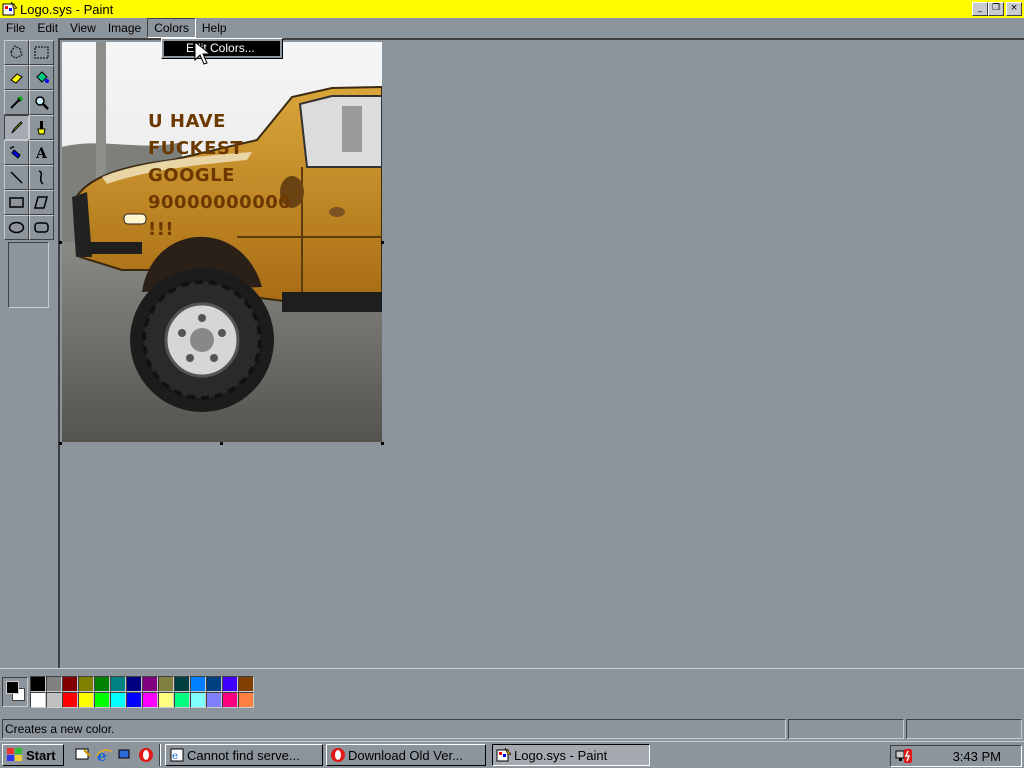  Describe the element at coordinates (904, 756) in the screenshot. I see `network-icon` at that location.